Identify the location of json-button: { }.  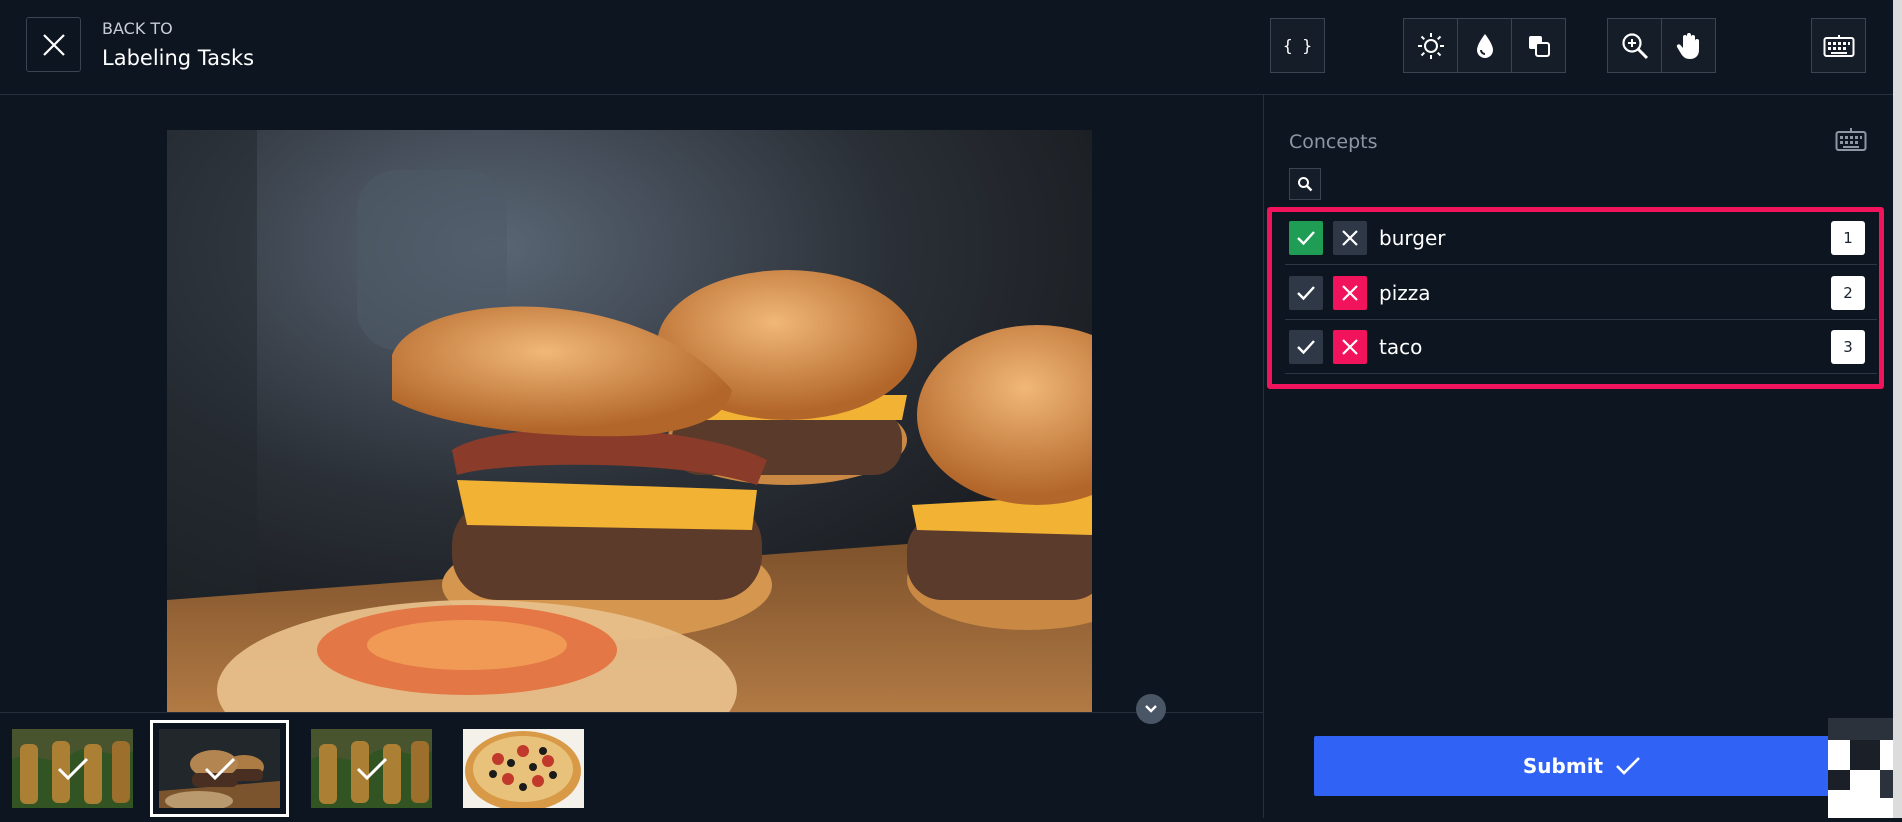
(1297, 45).